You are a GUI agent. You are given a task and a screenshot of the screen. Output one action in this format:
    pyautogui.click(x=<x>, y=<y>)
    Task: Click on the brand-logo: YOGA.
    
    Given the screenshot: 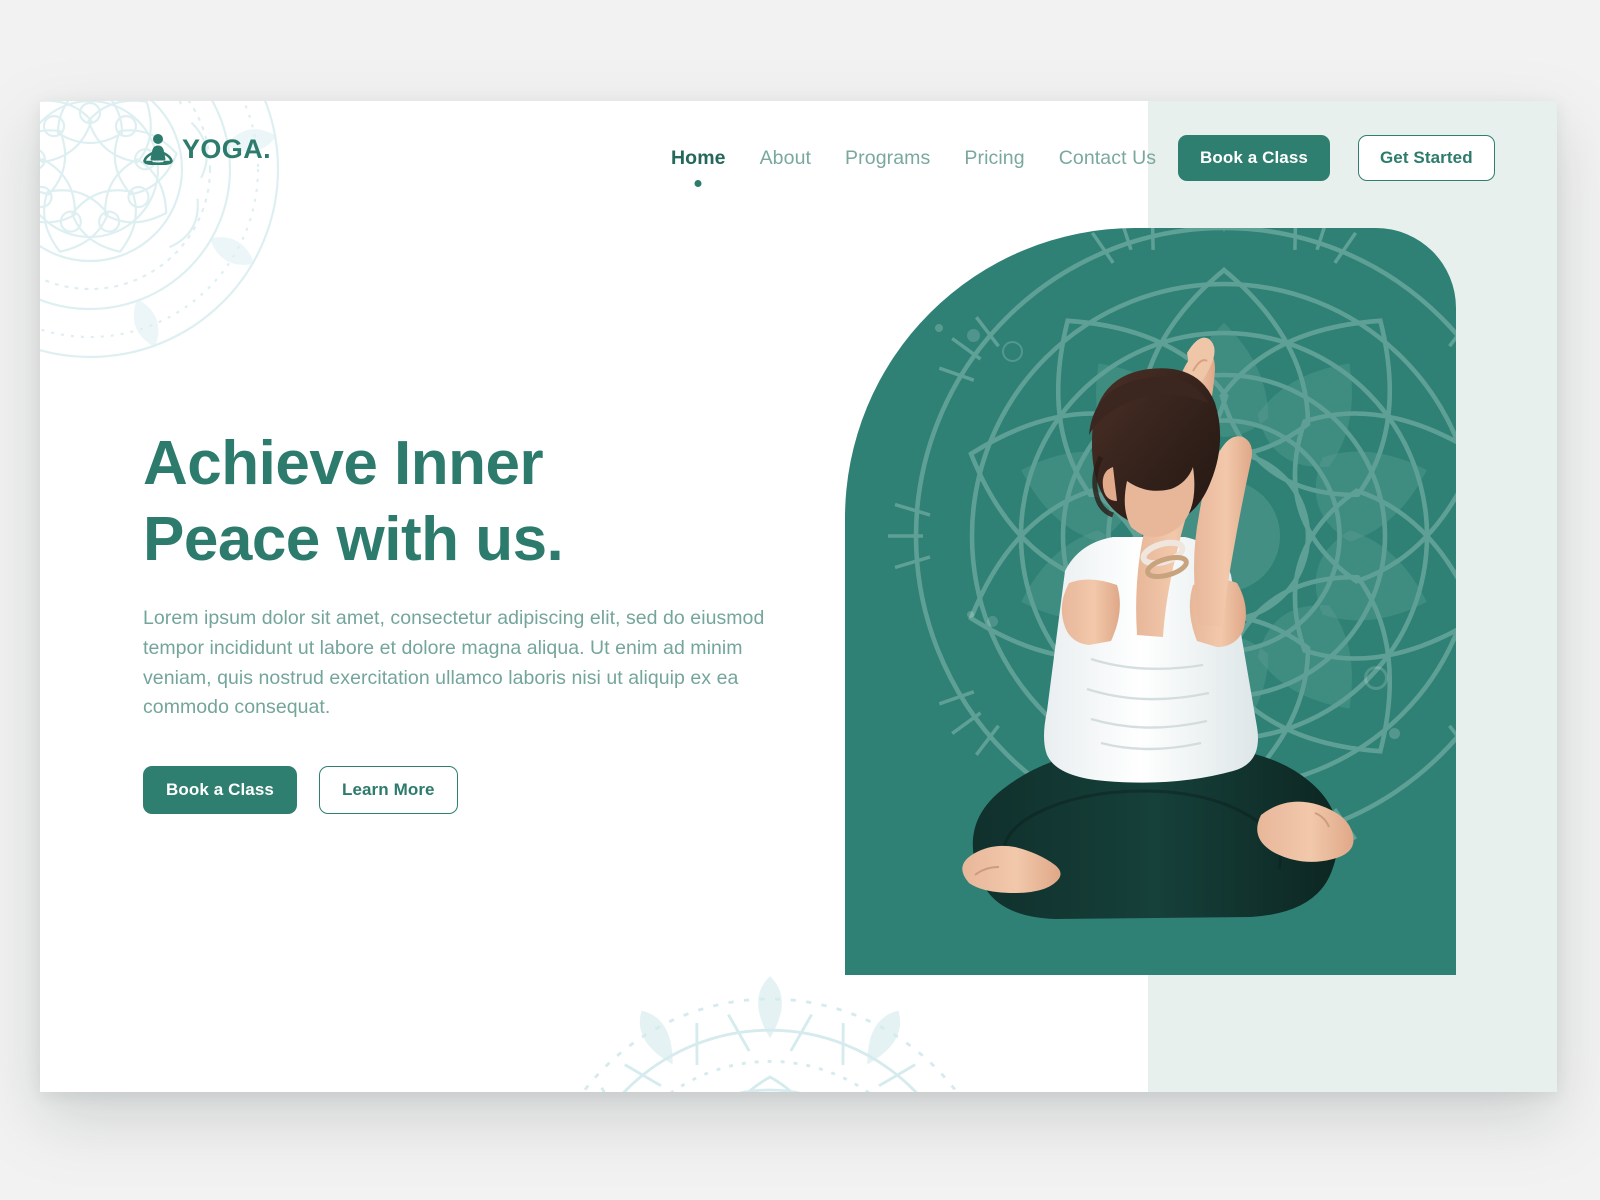 What is the action you would take?
    pyautogui.click(x=207, y=149)
    